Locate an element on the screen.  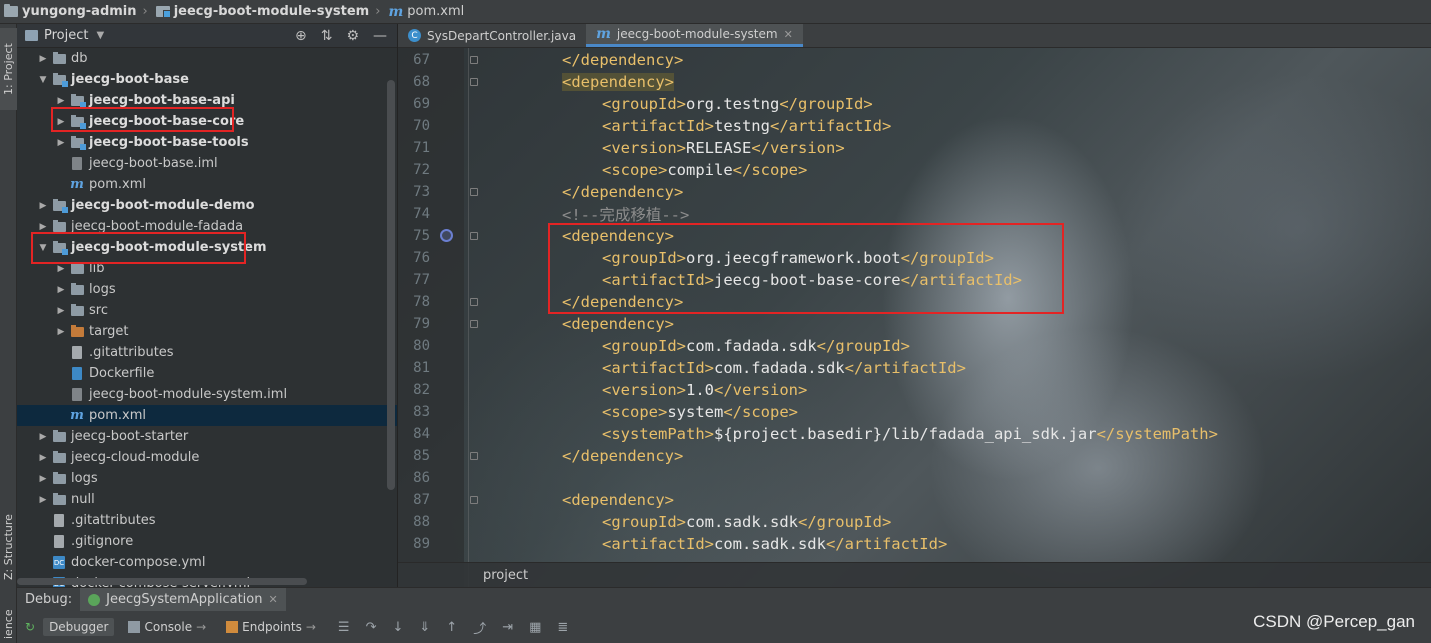
tree-item-label: Dockerfile is located at coordinates (122, 373).